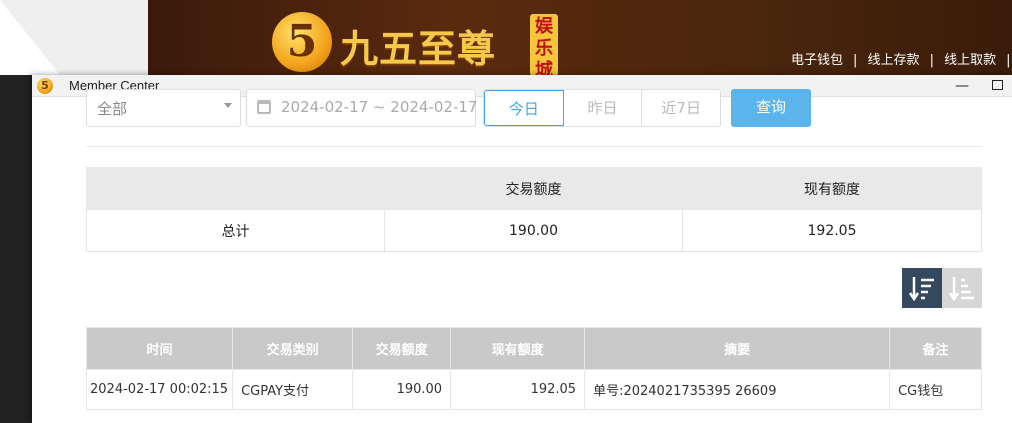 The height and width of the screenshot is (423, 1012). I want to click on cell-amount: 190.00, so click(402, 389).